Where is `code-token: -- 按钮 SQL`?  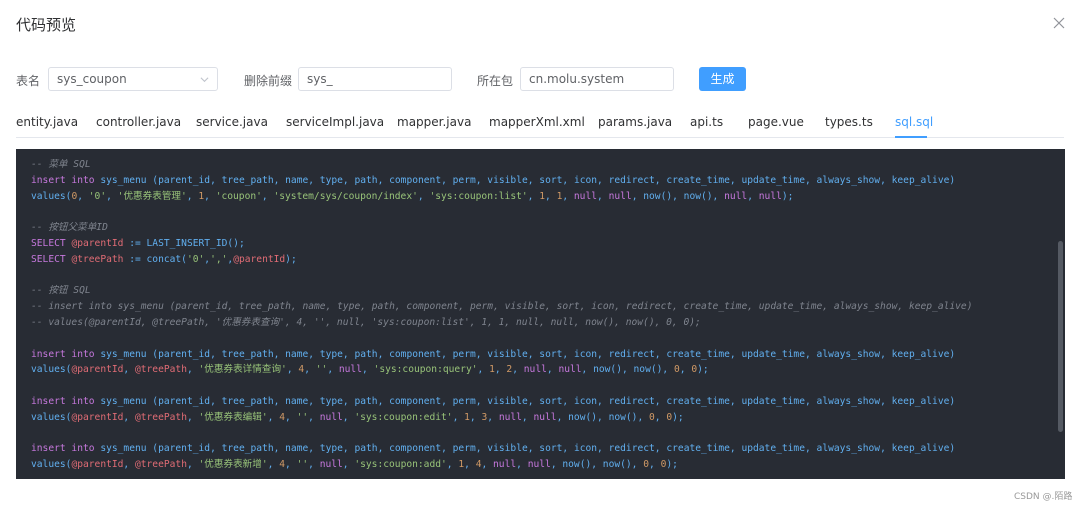
code-token: -- 按钮 SQL is located at coordinates (61, 291).